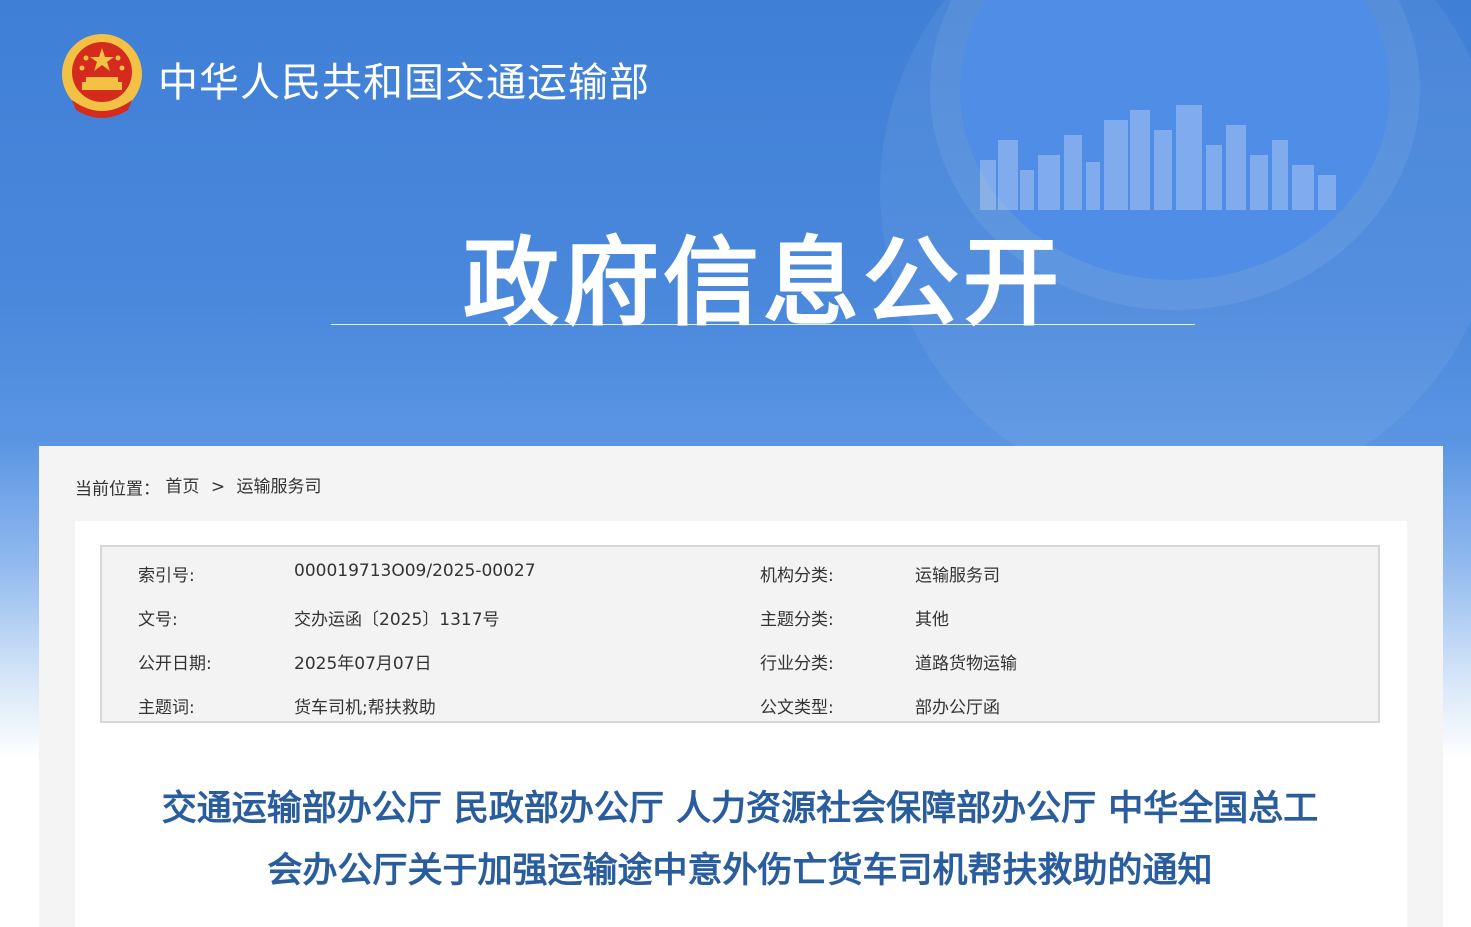  Describe the element at coordinates (740, 571) in the screenshot. I see `metadata-row: 索引号: 000019713O09/2025-00027 机构分类: 运输服务司` at that location.